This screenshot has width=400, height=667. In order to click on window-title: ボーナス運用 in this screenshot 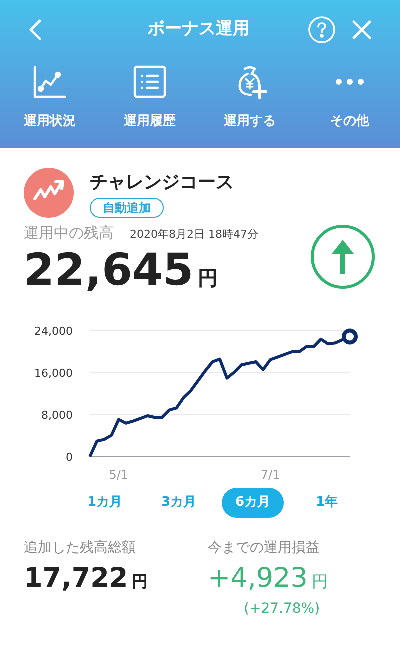, I will do `click(199, 30)`.